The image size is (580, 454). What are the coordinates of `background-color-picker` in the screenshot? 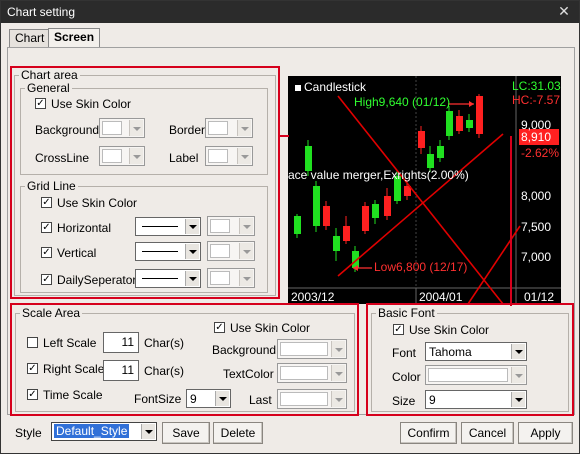 It's located at (122, 128).